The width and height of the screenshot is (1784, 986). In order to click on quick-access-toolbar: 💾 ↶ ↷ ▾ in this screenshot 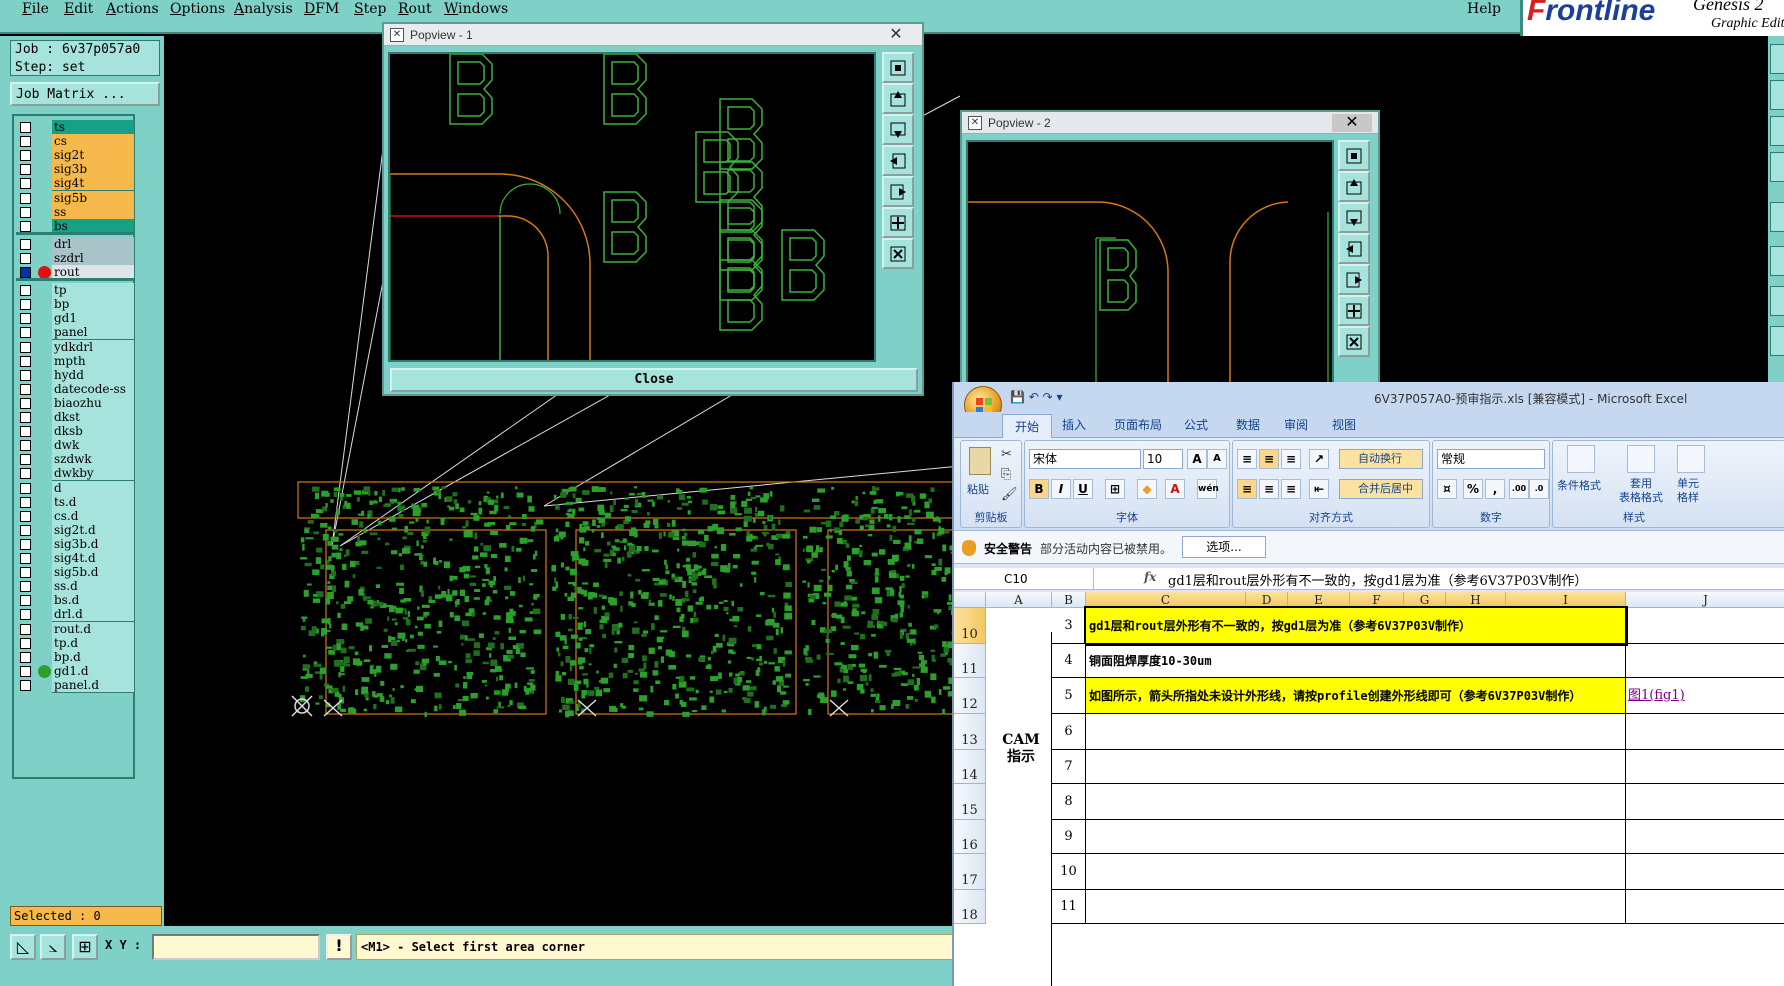, I will do `click(1036, 397)`.